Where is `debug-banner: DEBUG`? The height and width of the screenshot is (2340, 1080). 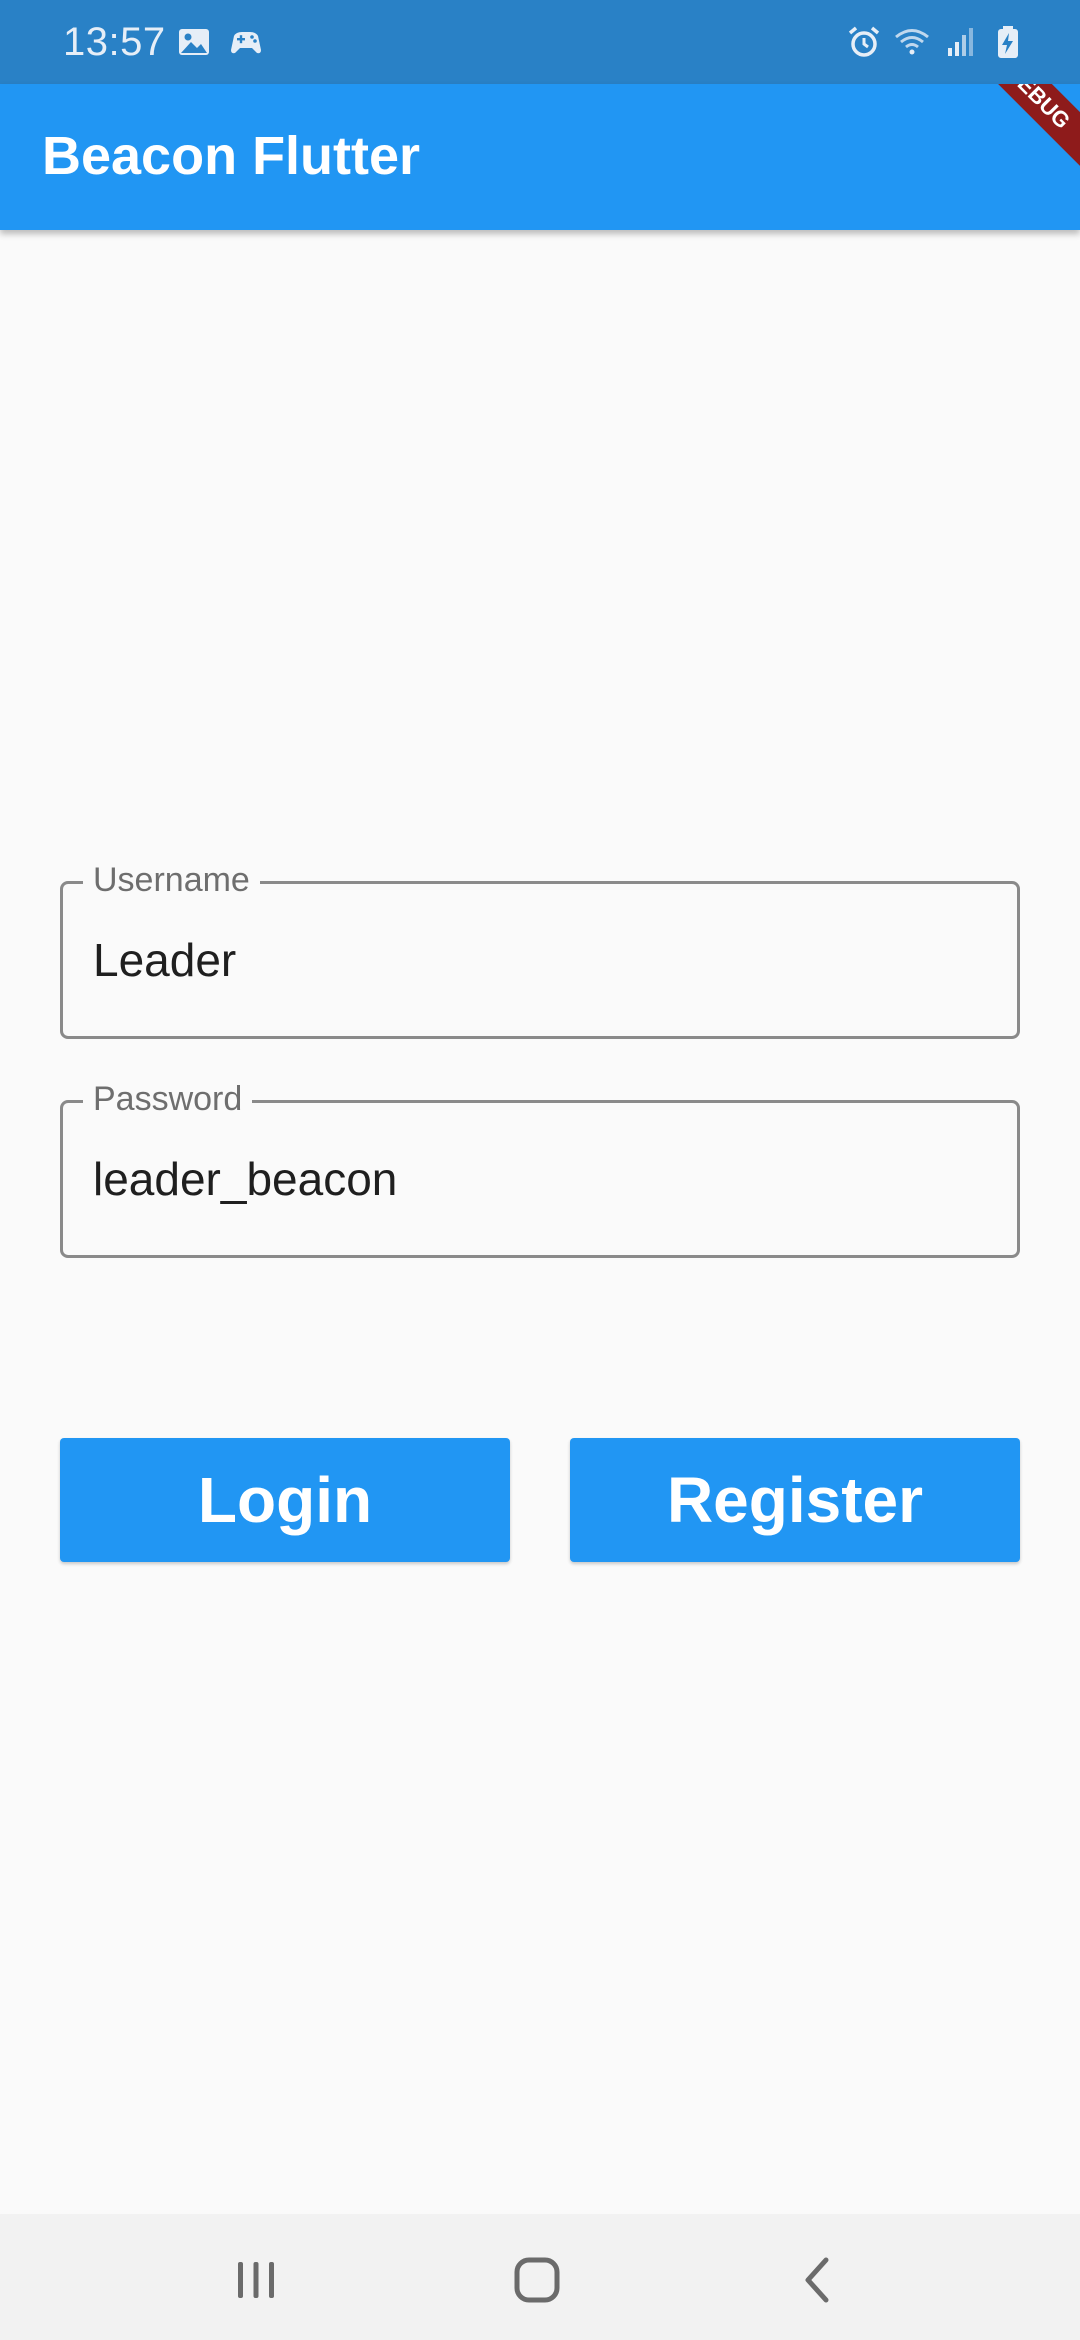 debug-banner: DEBUG is located at coordinates (1016, 133).